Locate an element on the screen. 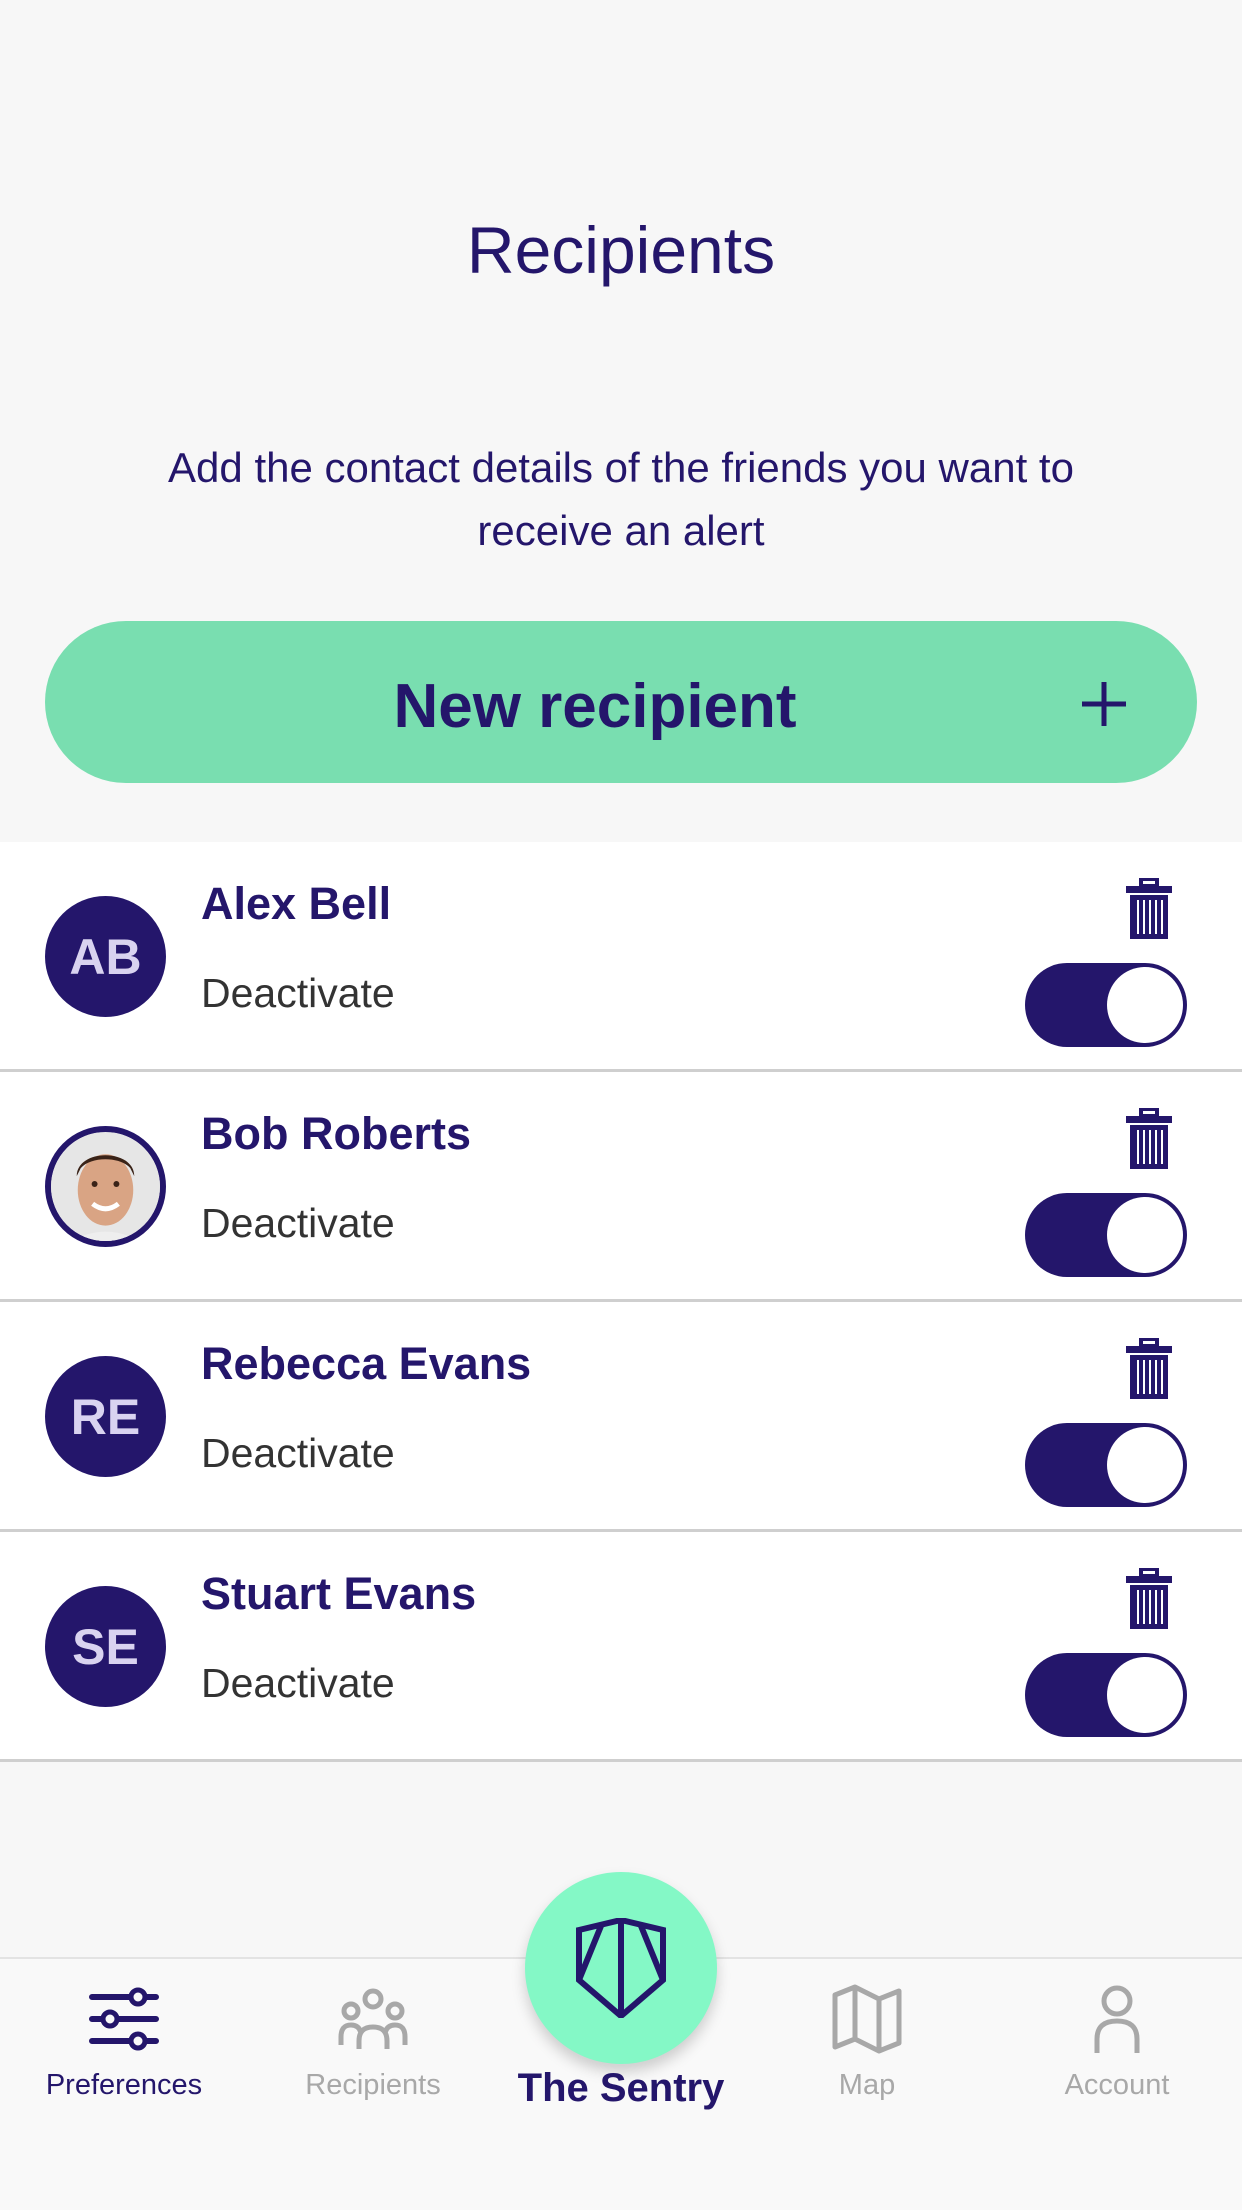 The width and height of the screenshot is (1242, 2210). the-sentry-button is located at coordinates (621, 1968).